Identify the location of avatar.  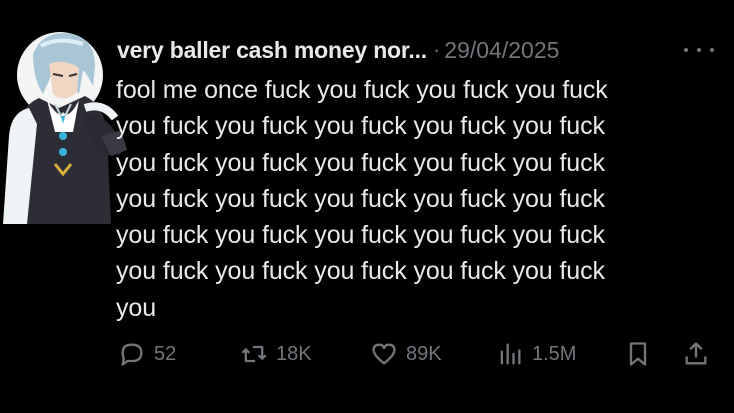
(65, 128).